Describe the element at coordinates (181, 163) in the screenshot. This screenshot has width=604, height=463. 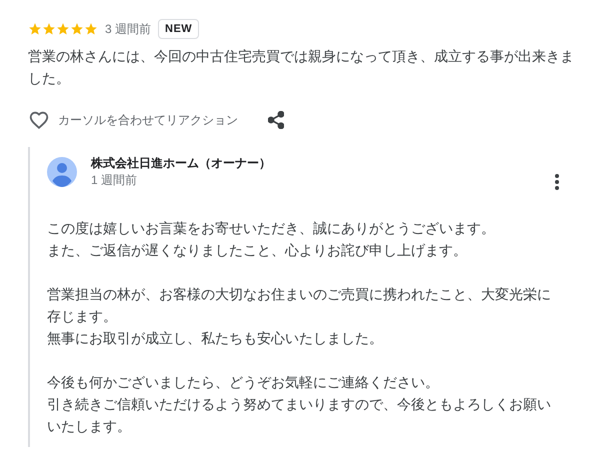
I see `owner-name: 株式会社日進ホーム（オーナー）` at that location.